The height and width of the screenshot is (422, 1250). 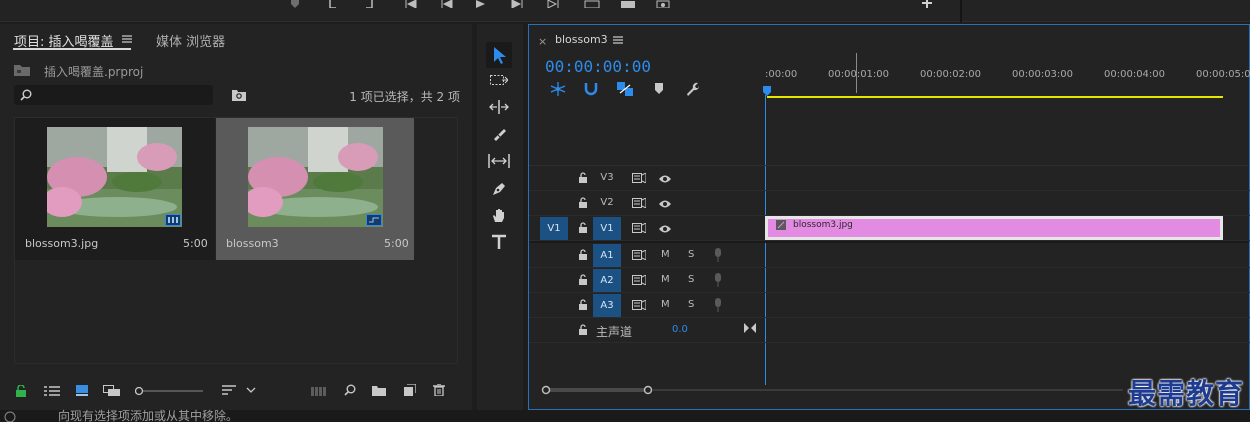 What do you see at coordinates (888, 390) in the screenshot?
I see `scroll-track` at bounding box center [888, 390].